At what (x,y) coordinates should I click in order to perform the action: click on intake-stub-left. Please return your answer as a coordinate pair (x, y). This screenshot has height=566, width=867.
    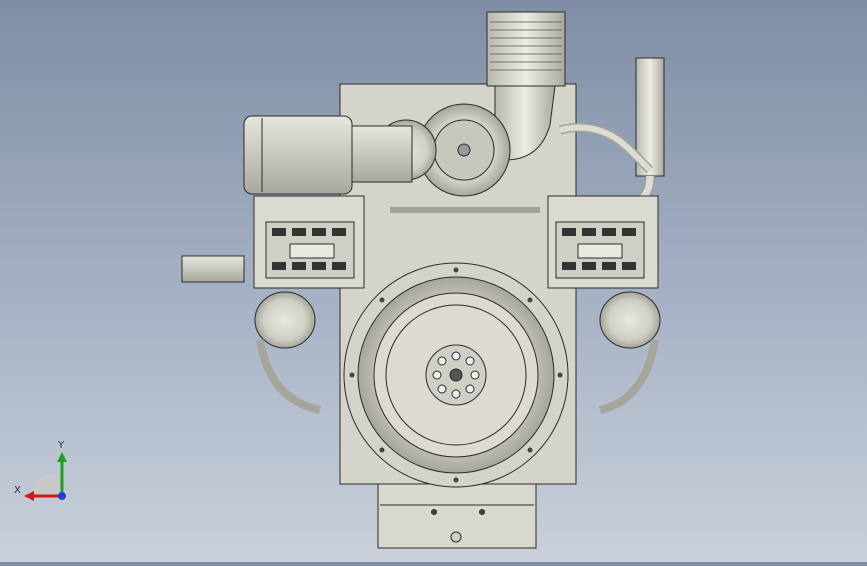
    Looking at the image, I should click on (213, 269).